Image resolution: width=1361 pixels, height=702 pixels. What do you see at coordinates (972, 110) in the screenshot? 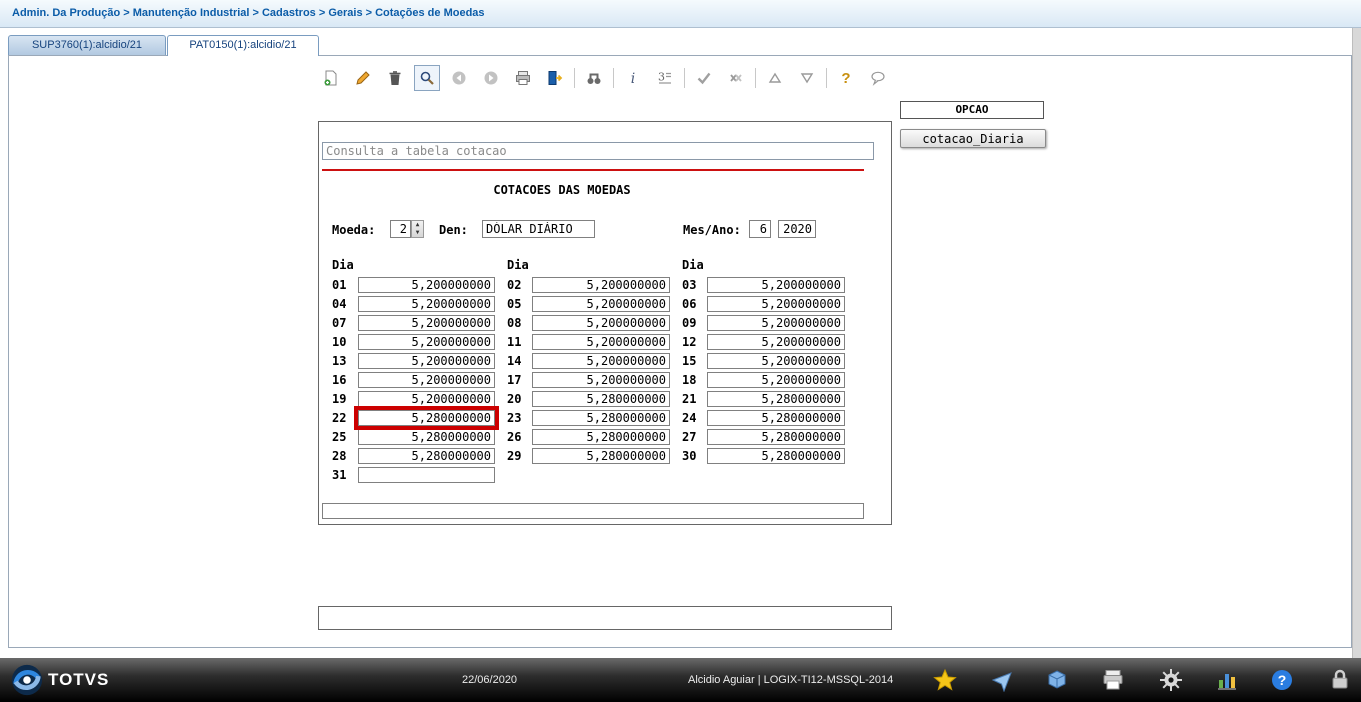
I see `opcao-header: OPCAO` at bounding box center [972, 110].